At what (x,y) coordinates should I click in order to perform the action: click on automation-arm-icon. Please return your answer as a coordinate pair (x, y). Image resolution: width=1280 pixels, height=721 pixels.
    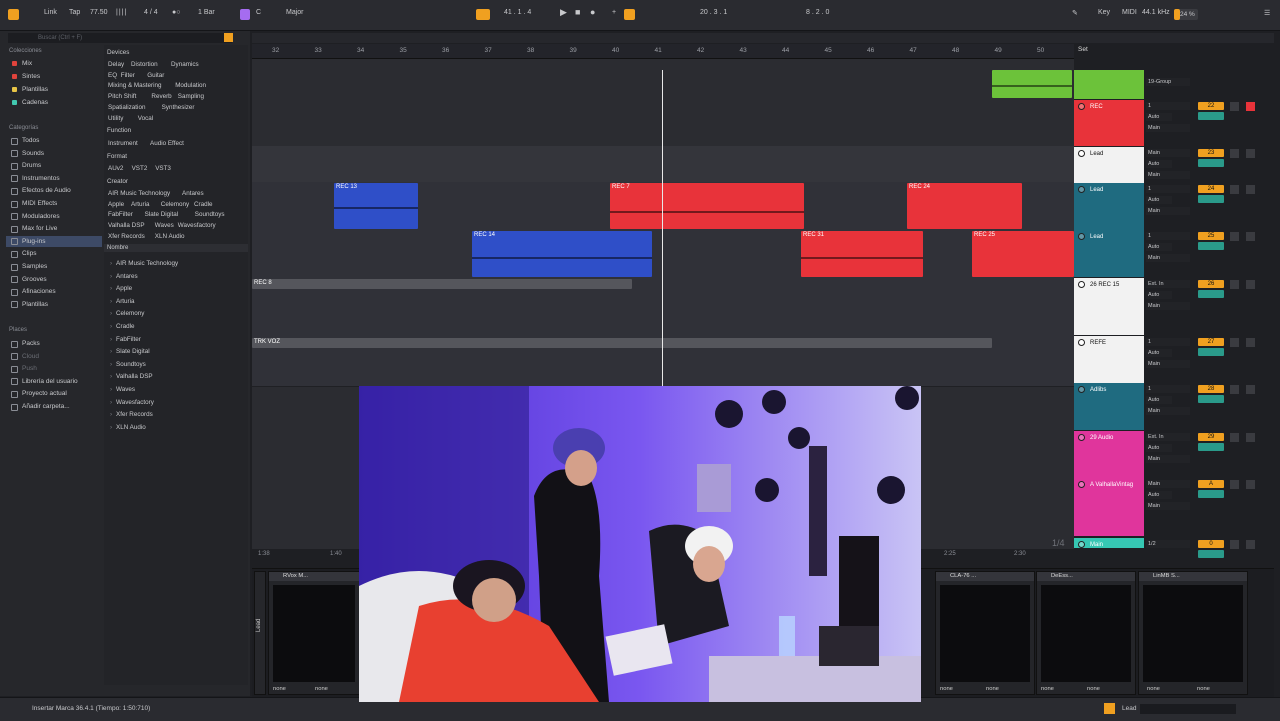
    Looking at the image, I should click on (629, 14).